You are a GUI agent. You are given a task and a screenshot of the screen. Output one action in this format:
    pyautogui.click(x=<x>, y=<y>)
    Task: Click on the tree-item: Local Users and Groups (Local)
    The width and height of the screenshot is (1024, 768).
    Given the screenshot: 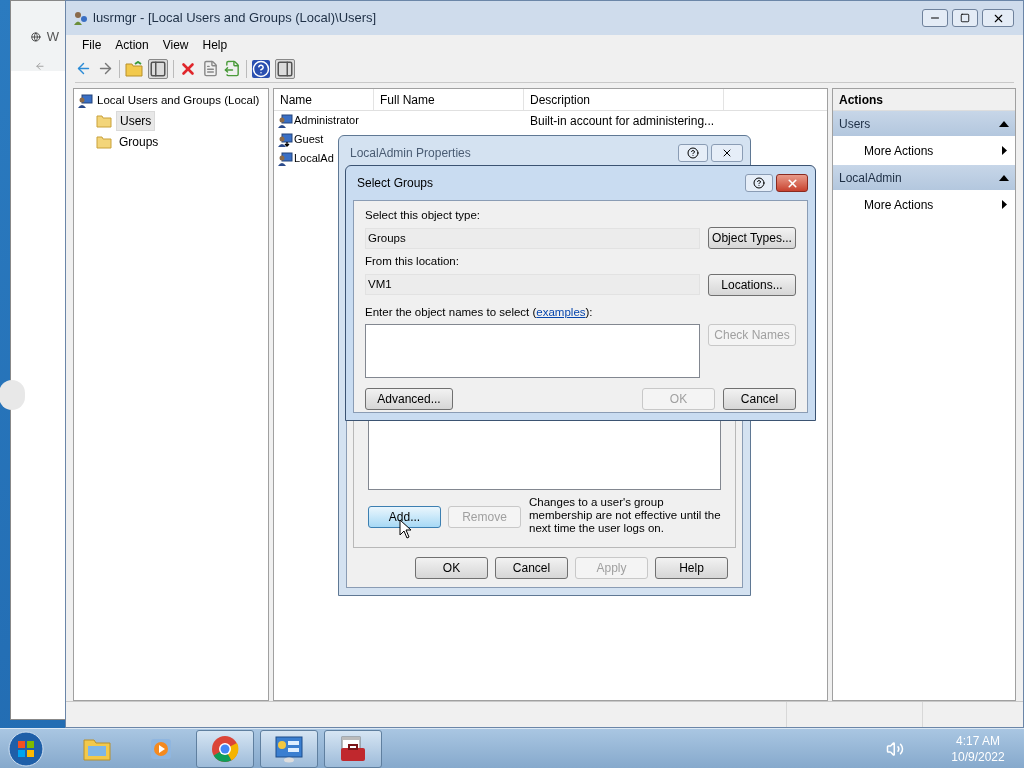 What is the action you would take?
    pyautogui.click(x=178, y=101)
    